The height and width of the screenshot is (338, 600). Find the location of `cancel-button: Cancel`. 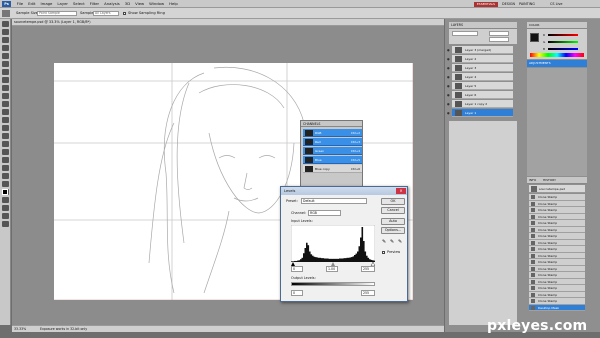

cancel-button: Cancel is located at coordinates (393, 210).